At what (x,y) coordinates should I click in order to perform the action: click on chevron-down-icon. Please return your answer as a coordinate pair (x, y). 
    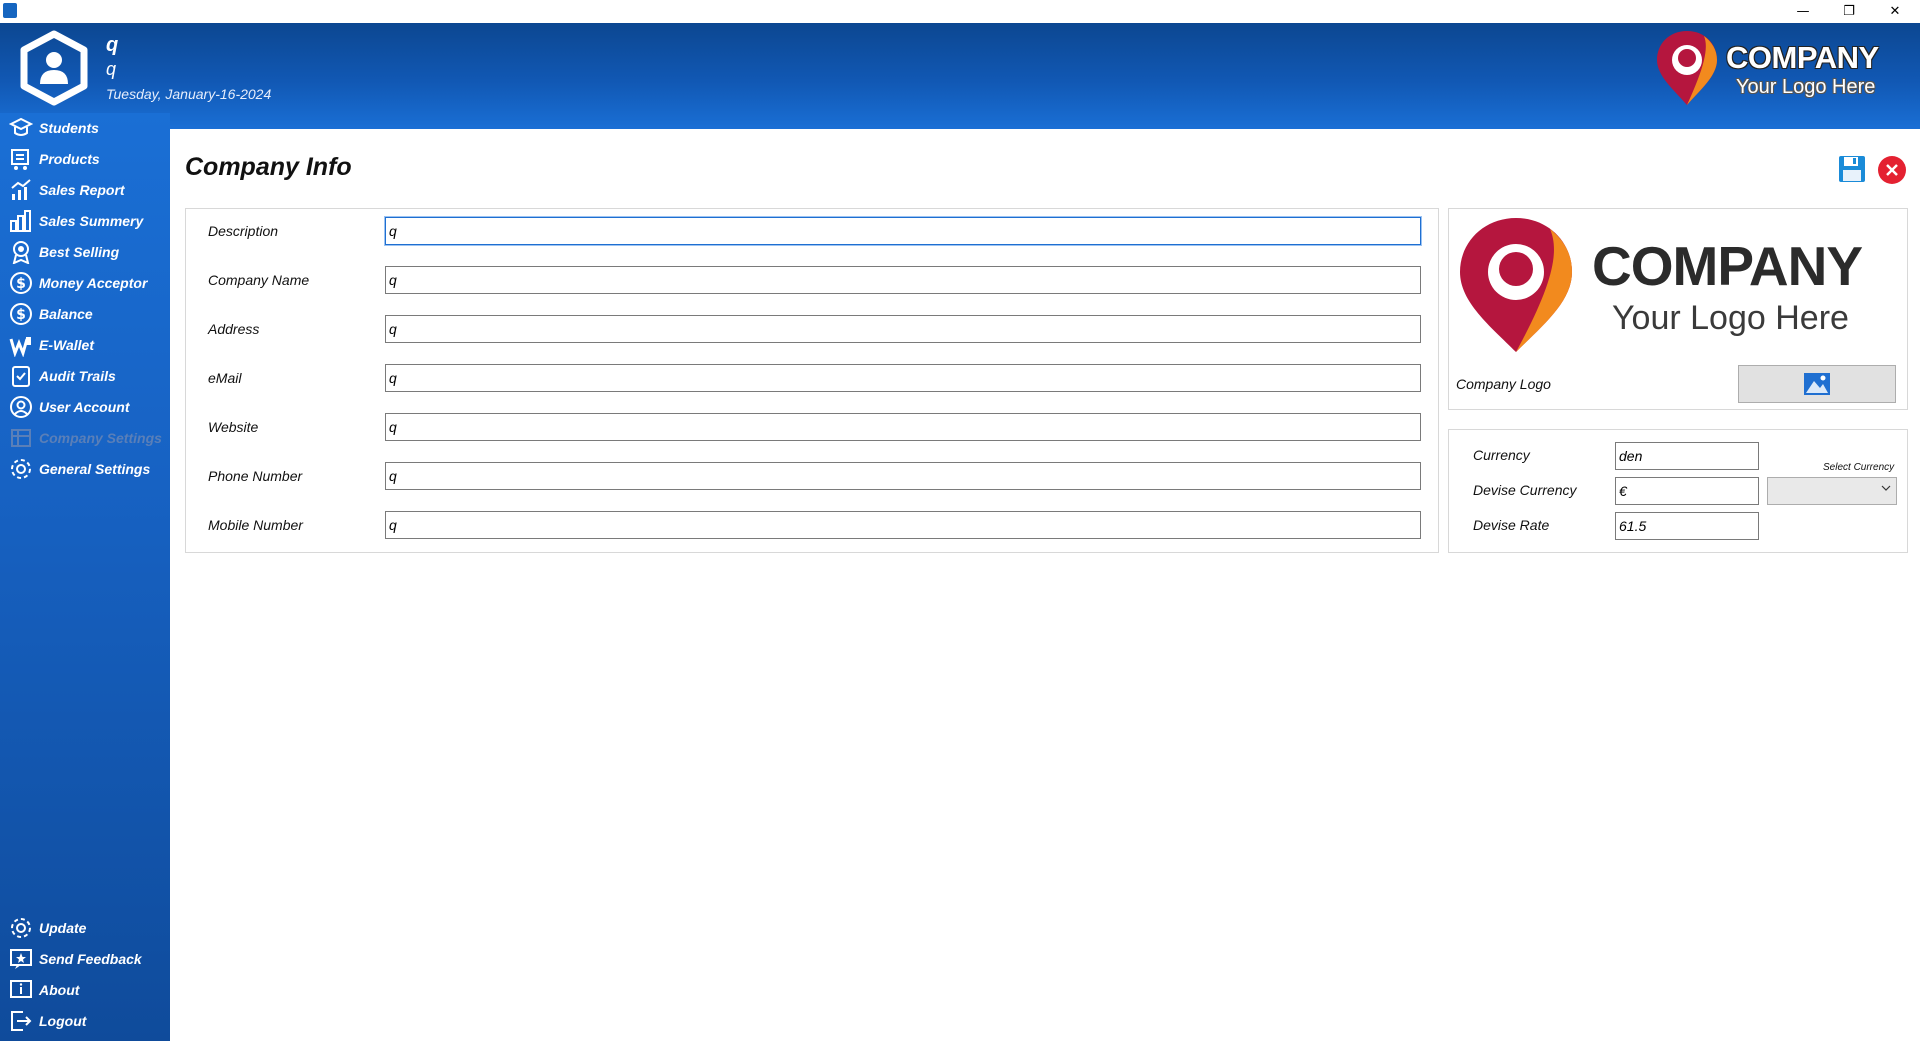
    Looking at the image, I should click on (1886, 489).